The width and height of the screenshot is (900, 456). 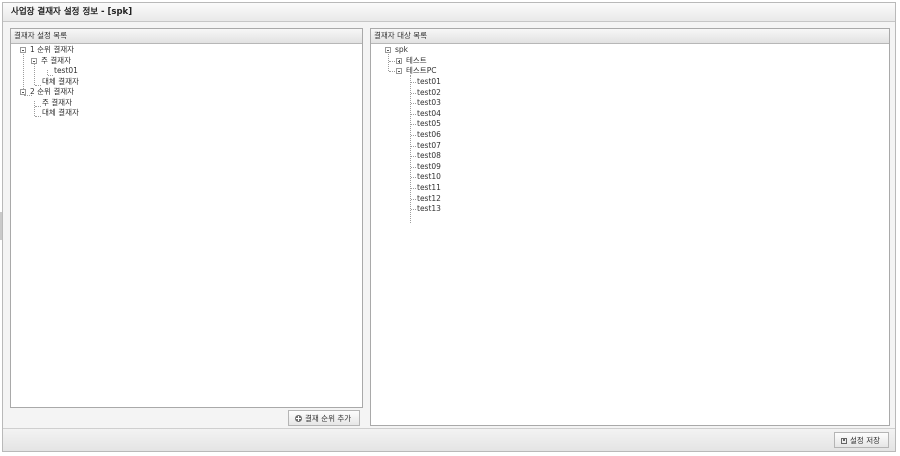 I want to click on tree-node-user: test07, so click(x=429, y=146).